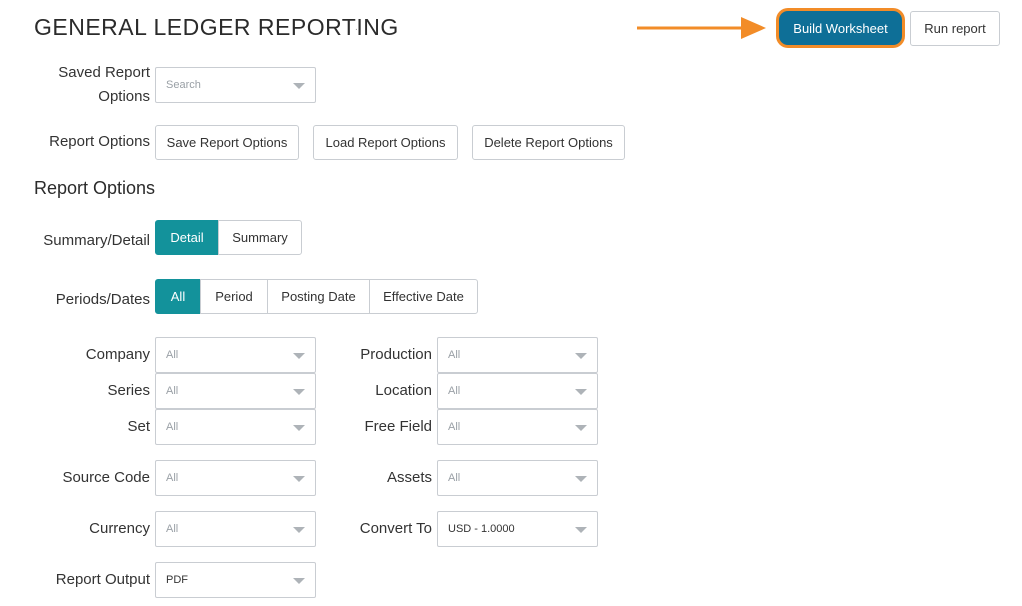 The image size is (1022, 606). What do you see at coordinates (235, 478) in the screenshot?
I see `source-code-select: All` at bounding box center [235, 478].